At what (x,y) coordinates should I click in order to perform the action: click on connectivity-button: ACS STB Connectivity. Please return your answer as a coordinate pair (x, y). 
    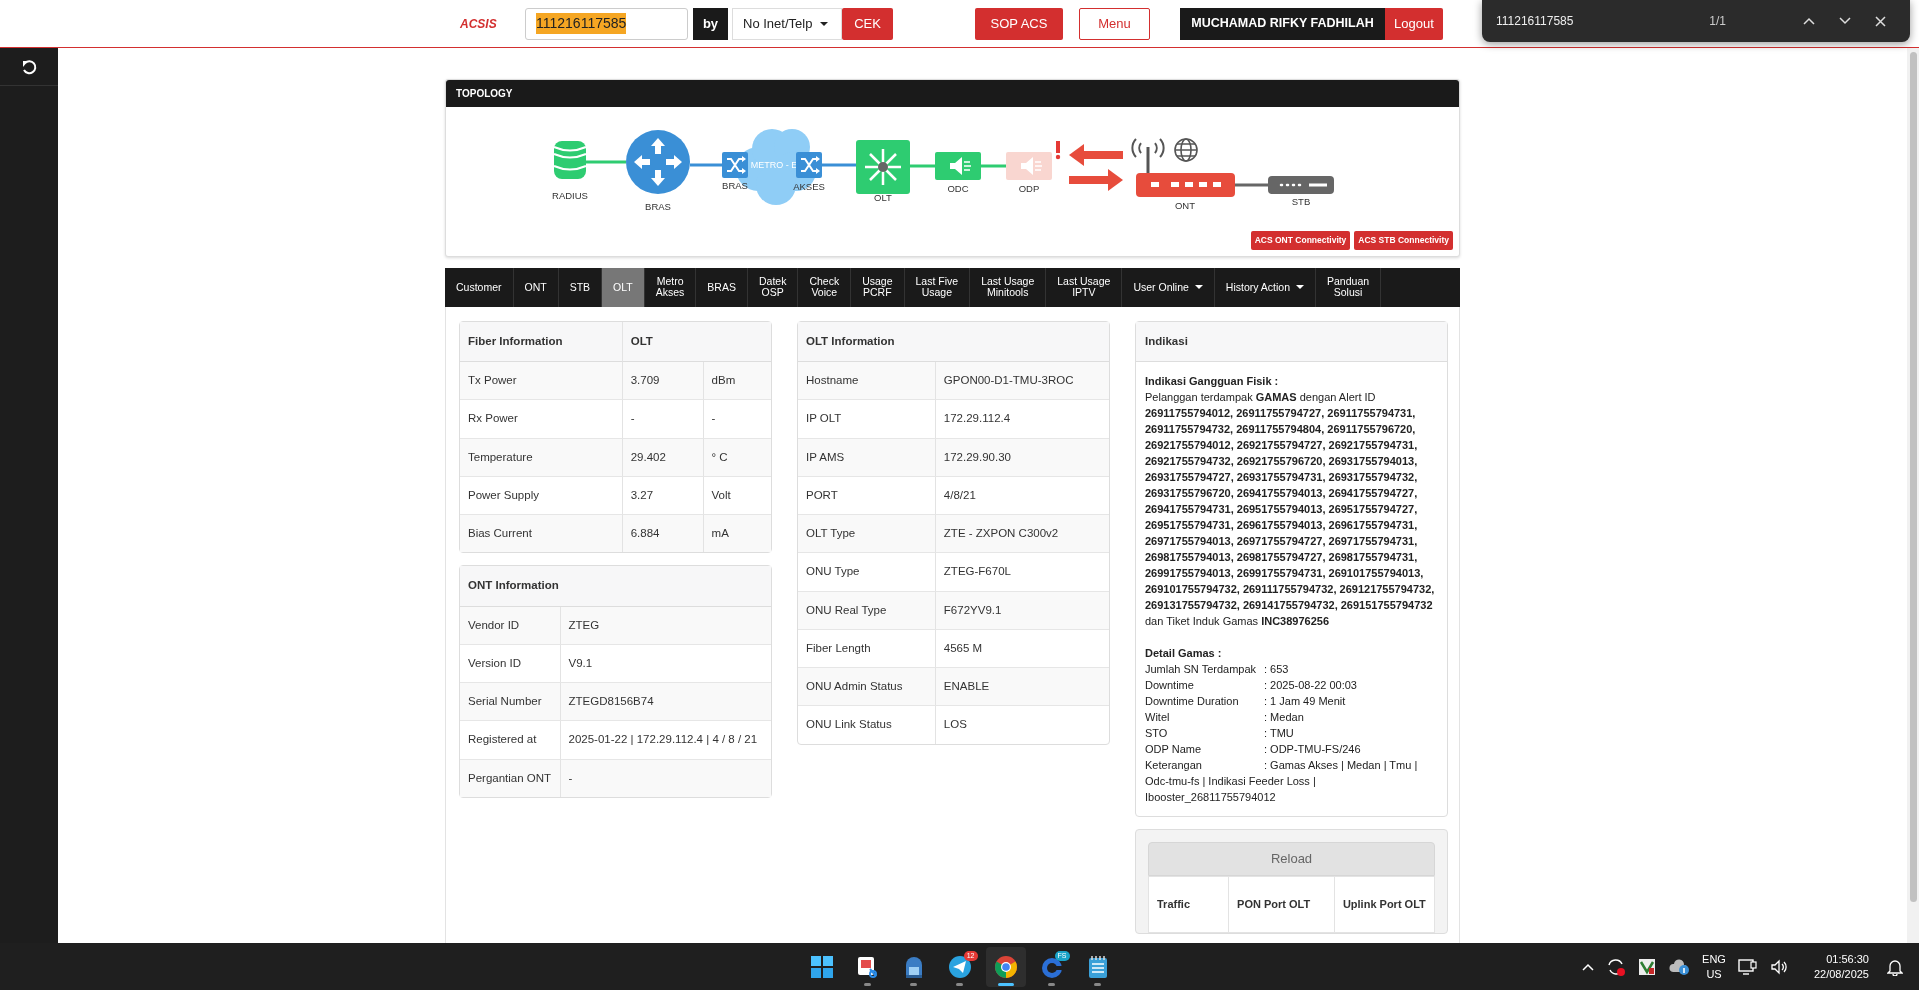
    Looking at the image, I should click on (1403, 240).